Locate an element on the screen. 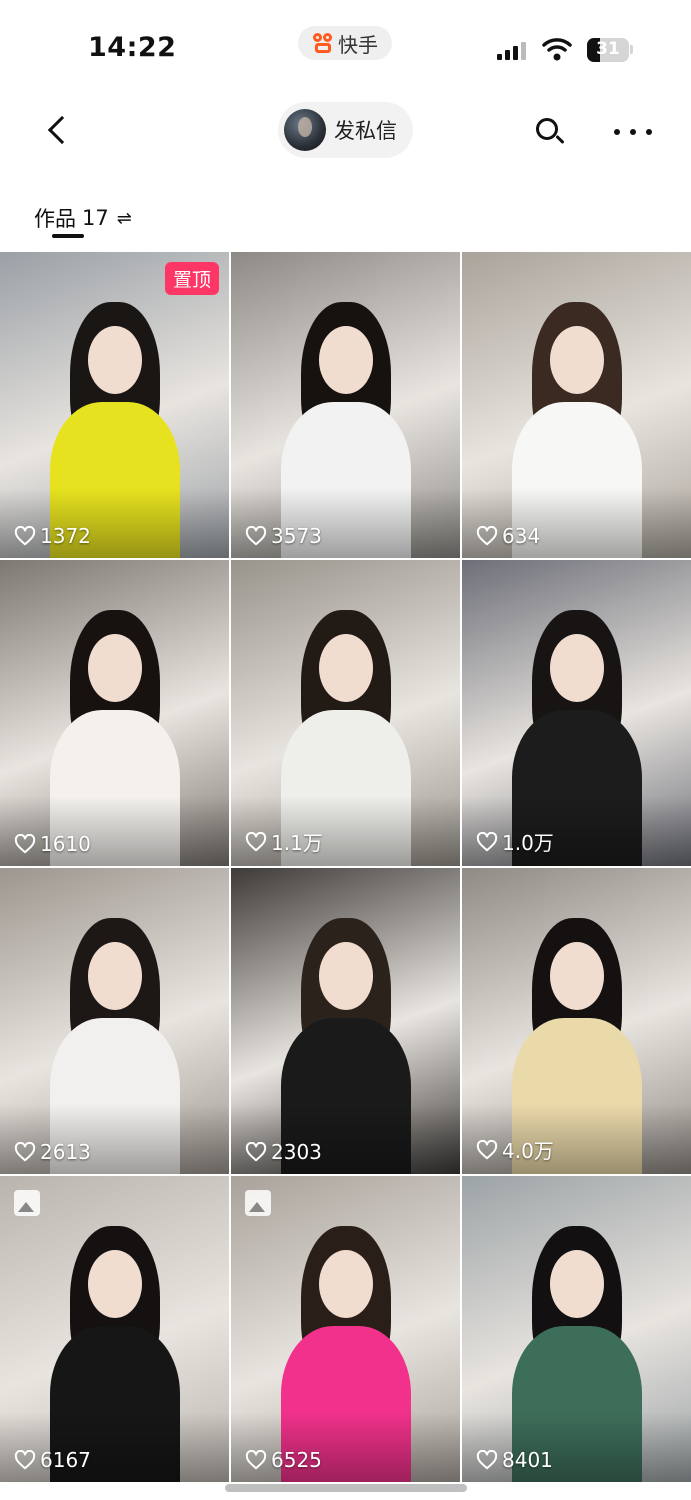  send-message-label: 发私信 is located at coordinates (365, 131).